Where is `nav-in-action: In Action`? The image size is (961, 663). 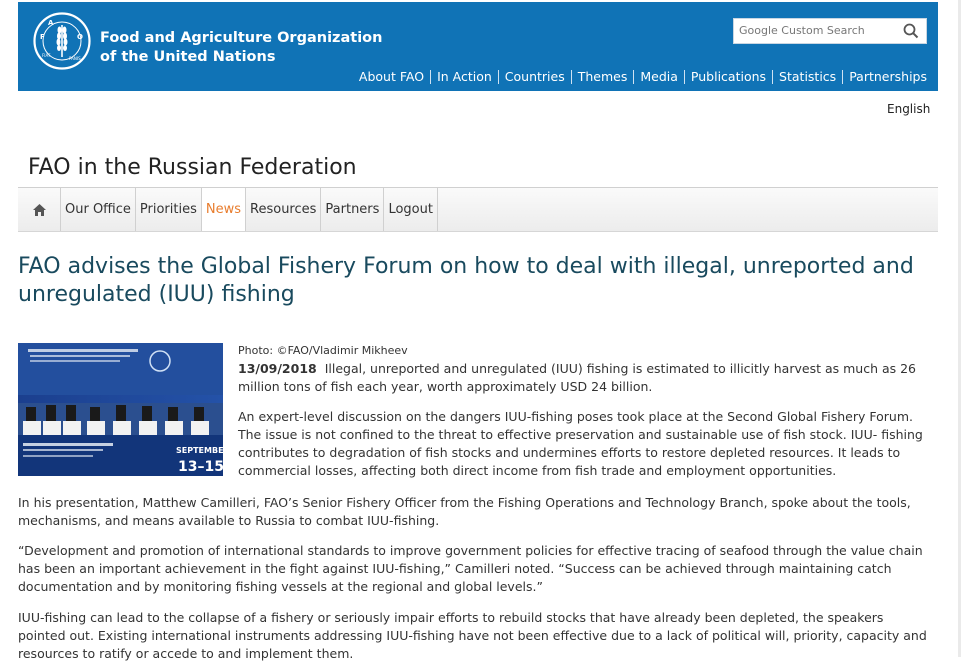
nav-in-action: In Action is located at coordinates (464, 77).